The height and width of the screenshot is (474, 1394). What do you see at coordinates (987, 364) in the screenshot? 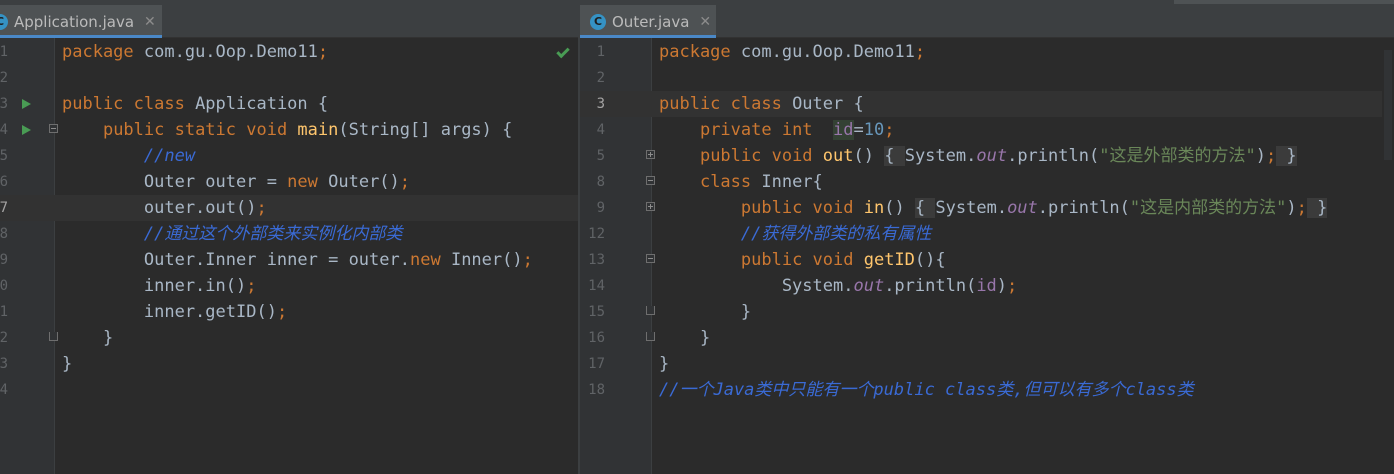
I see `code-line: 17}` at bounding box center [987, 364].